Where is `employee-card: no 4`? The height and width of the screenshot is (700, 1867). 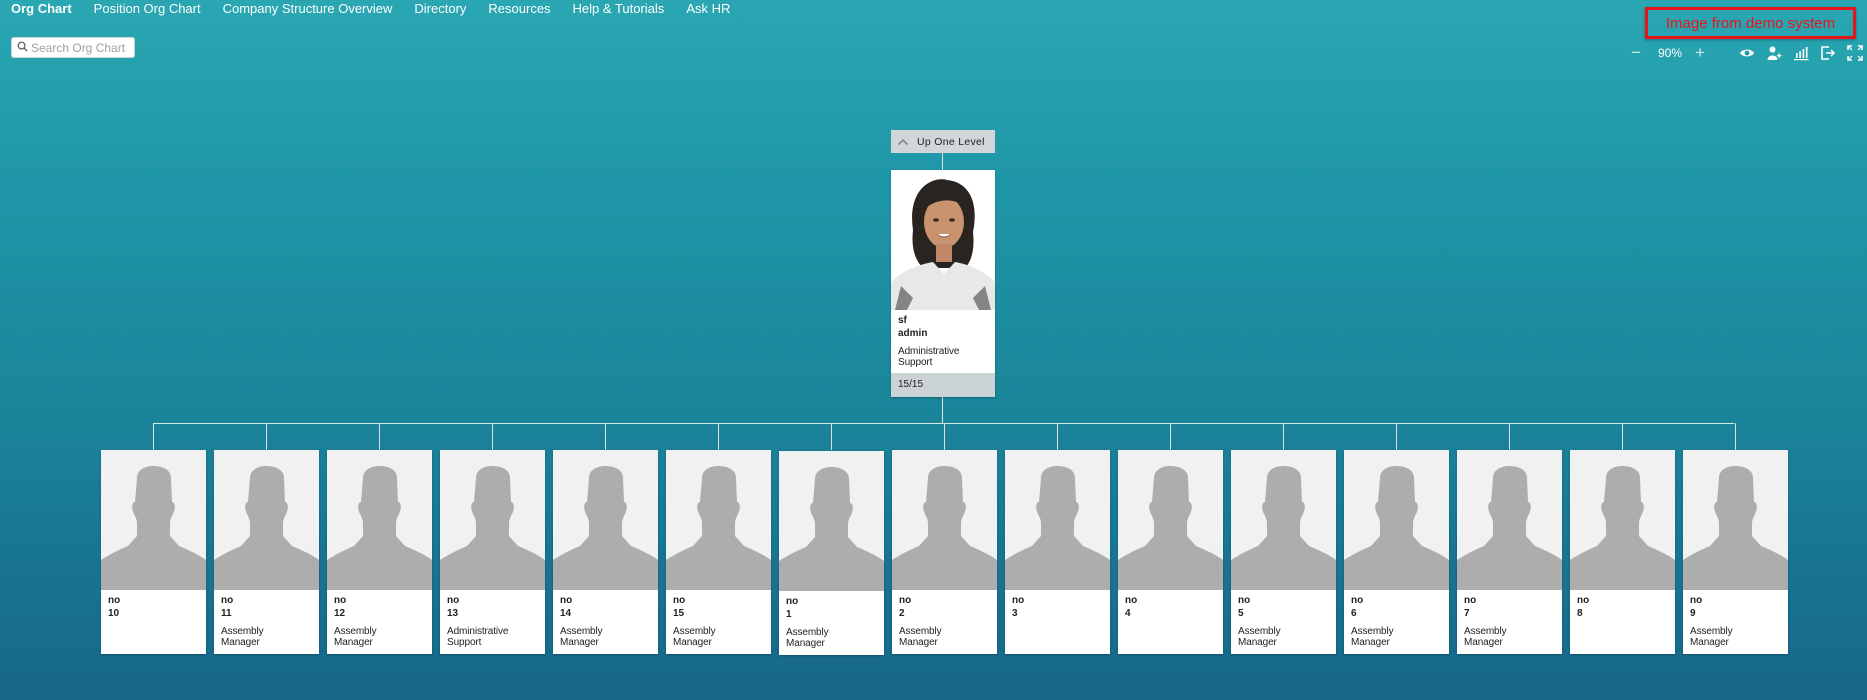 employee-card: no 4 is located at coordinates (1170, 552).